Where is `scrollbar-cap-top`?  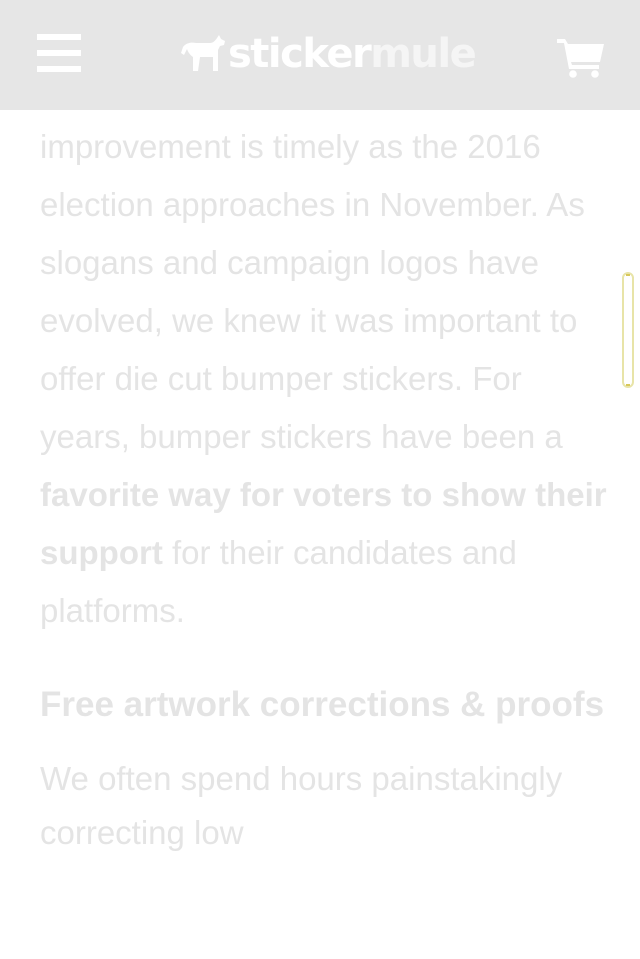 scrollbar-cap-top is located at coordinates (628, 275).